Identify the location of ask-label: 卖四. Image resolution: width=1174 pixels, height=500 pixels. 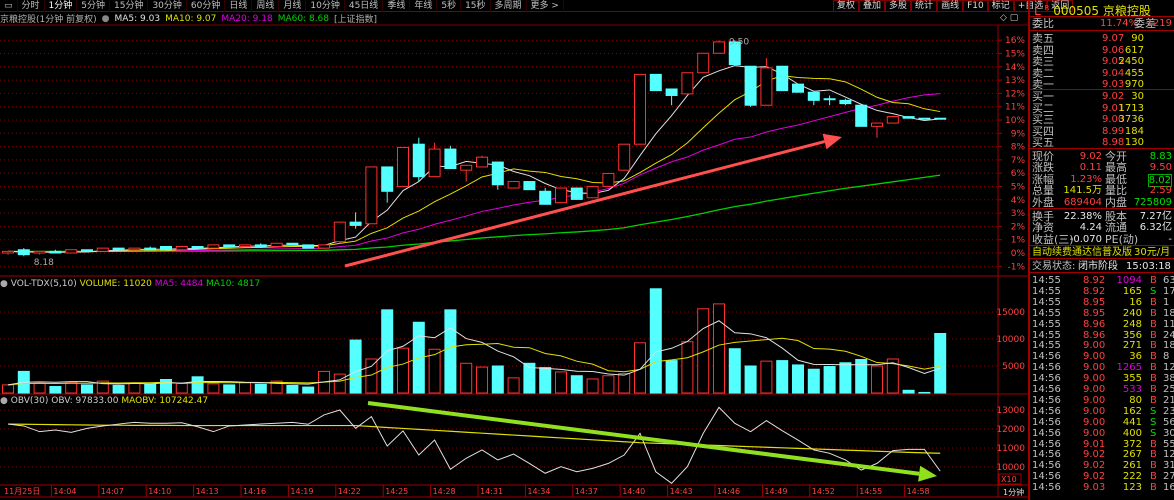
(1043, 50).